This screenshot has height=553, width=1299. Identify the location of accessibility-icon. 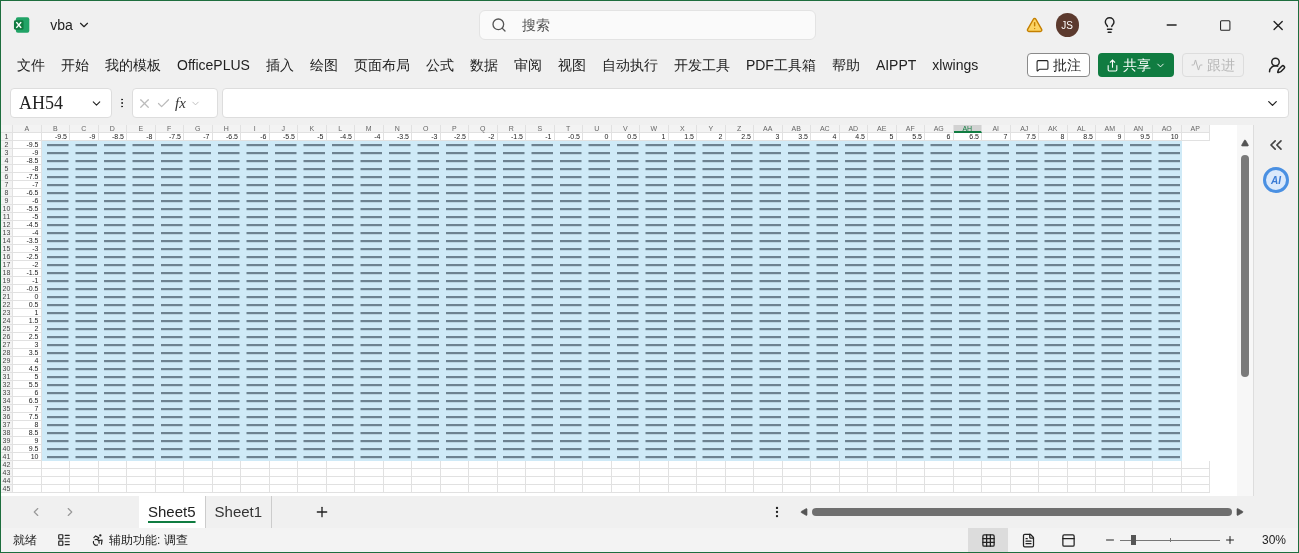
(98, 540).